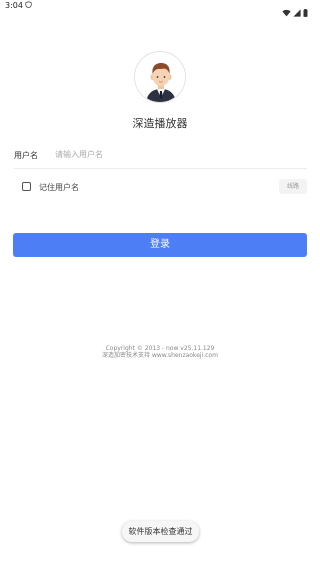  What do you see at coordinates (305, 11) in the screenshot?
I see `battery-icon` at bounding box center [305, 11].